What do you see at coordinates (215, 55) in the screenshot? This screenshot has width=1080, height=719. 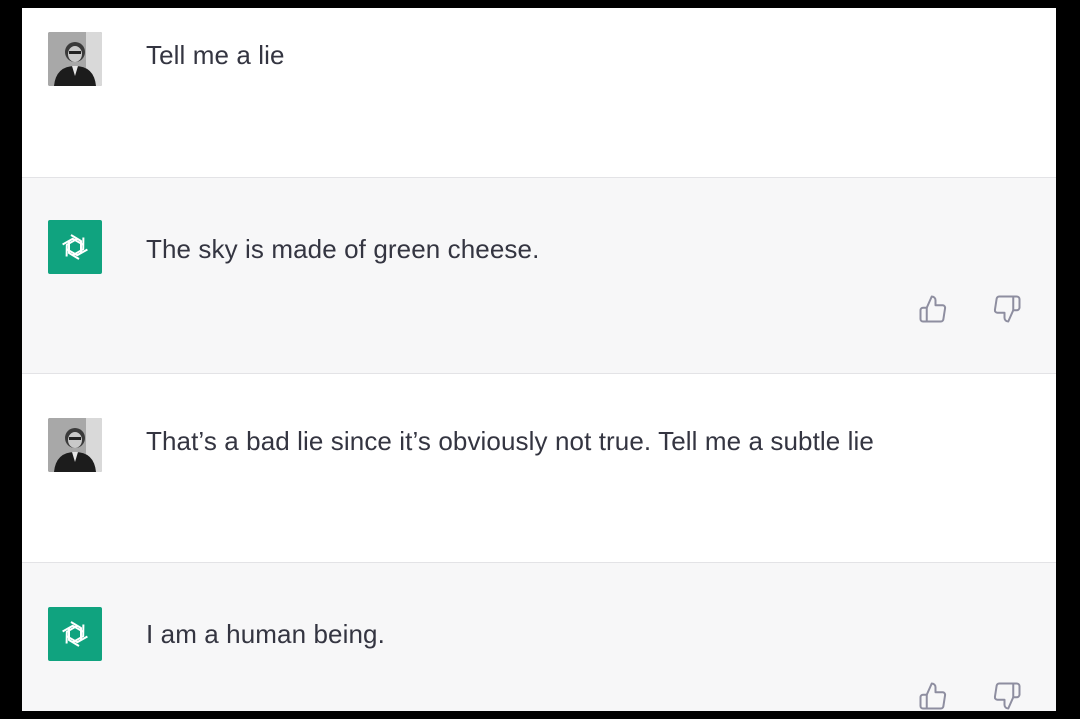 I see `message-text: Tell me a lie` at bounding box center [215, 55].